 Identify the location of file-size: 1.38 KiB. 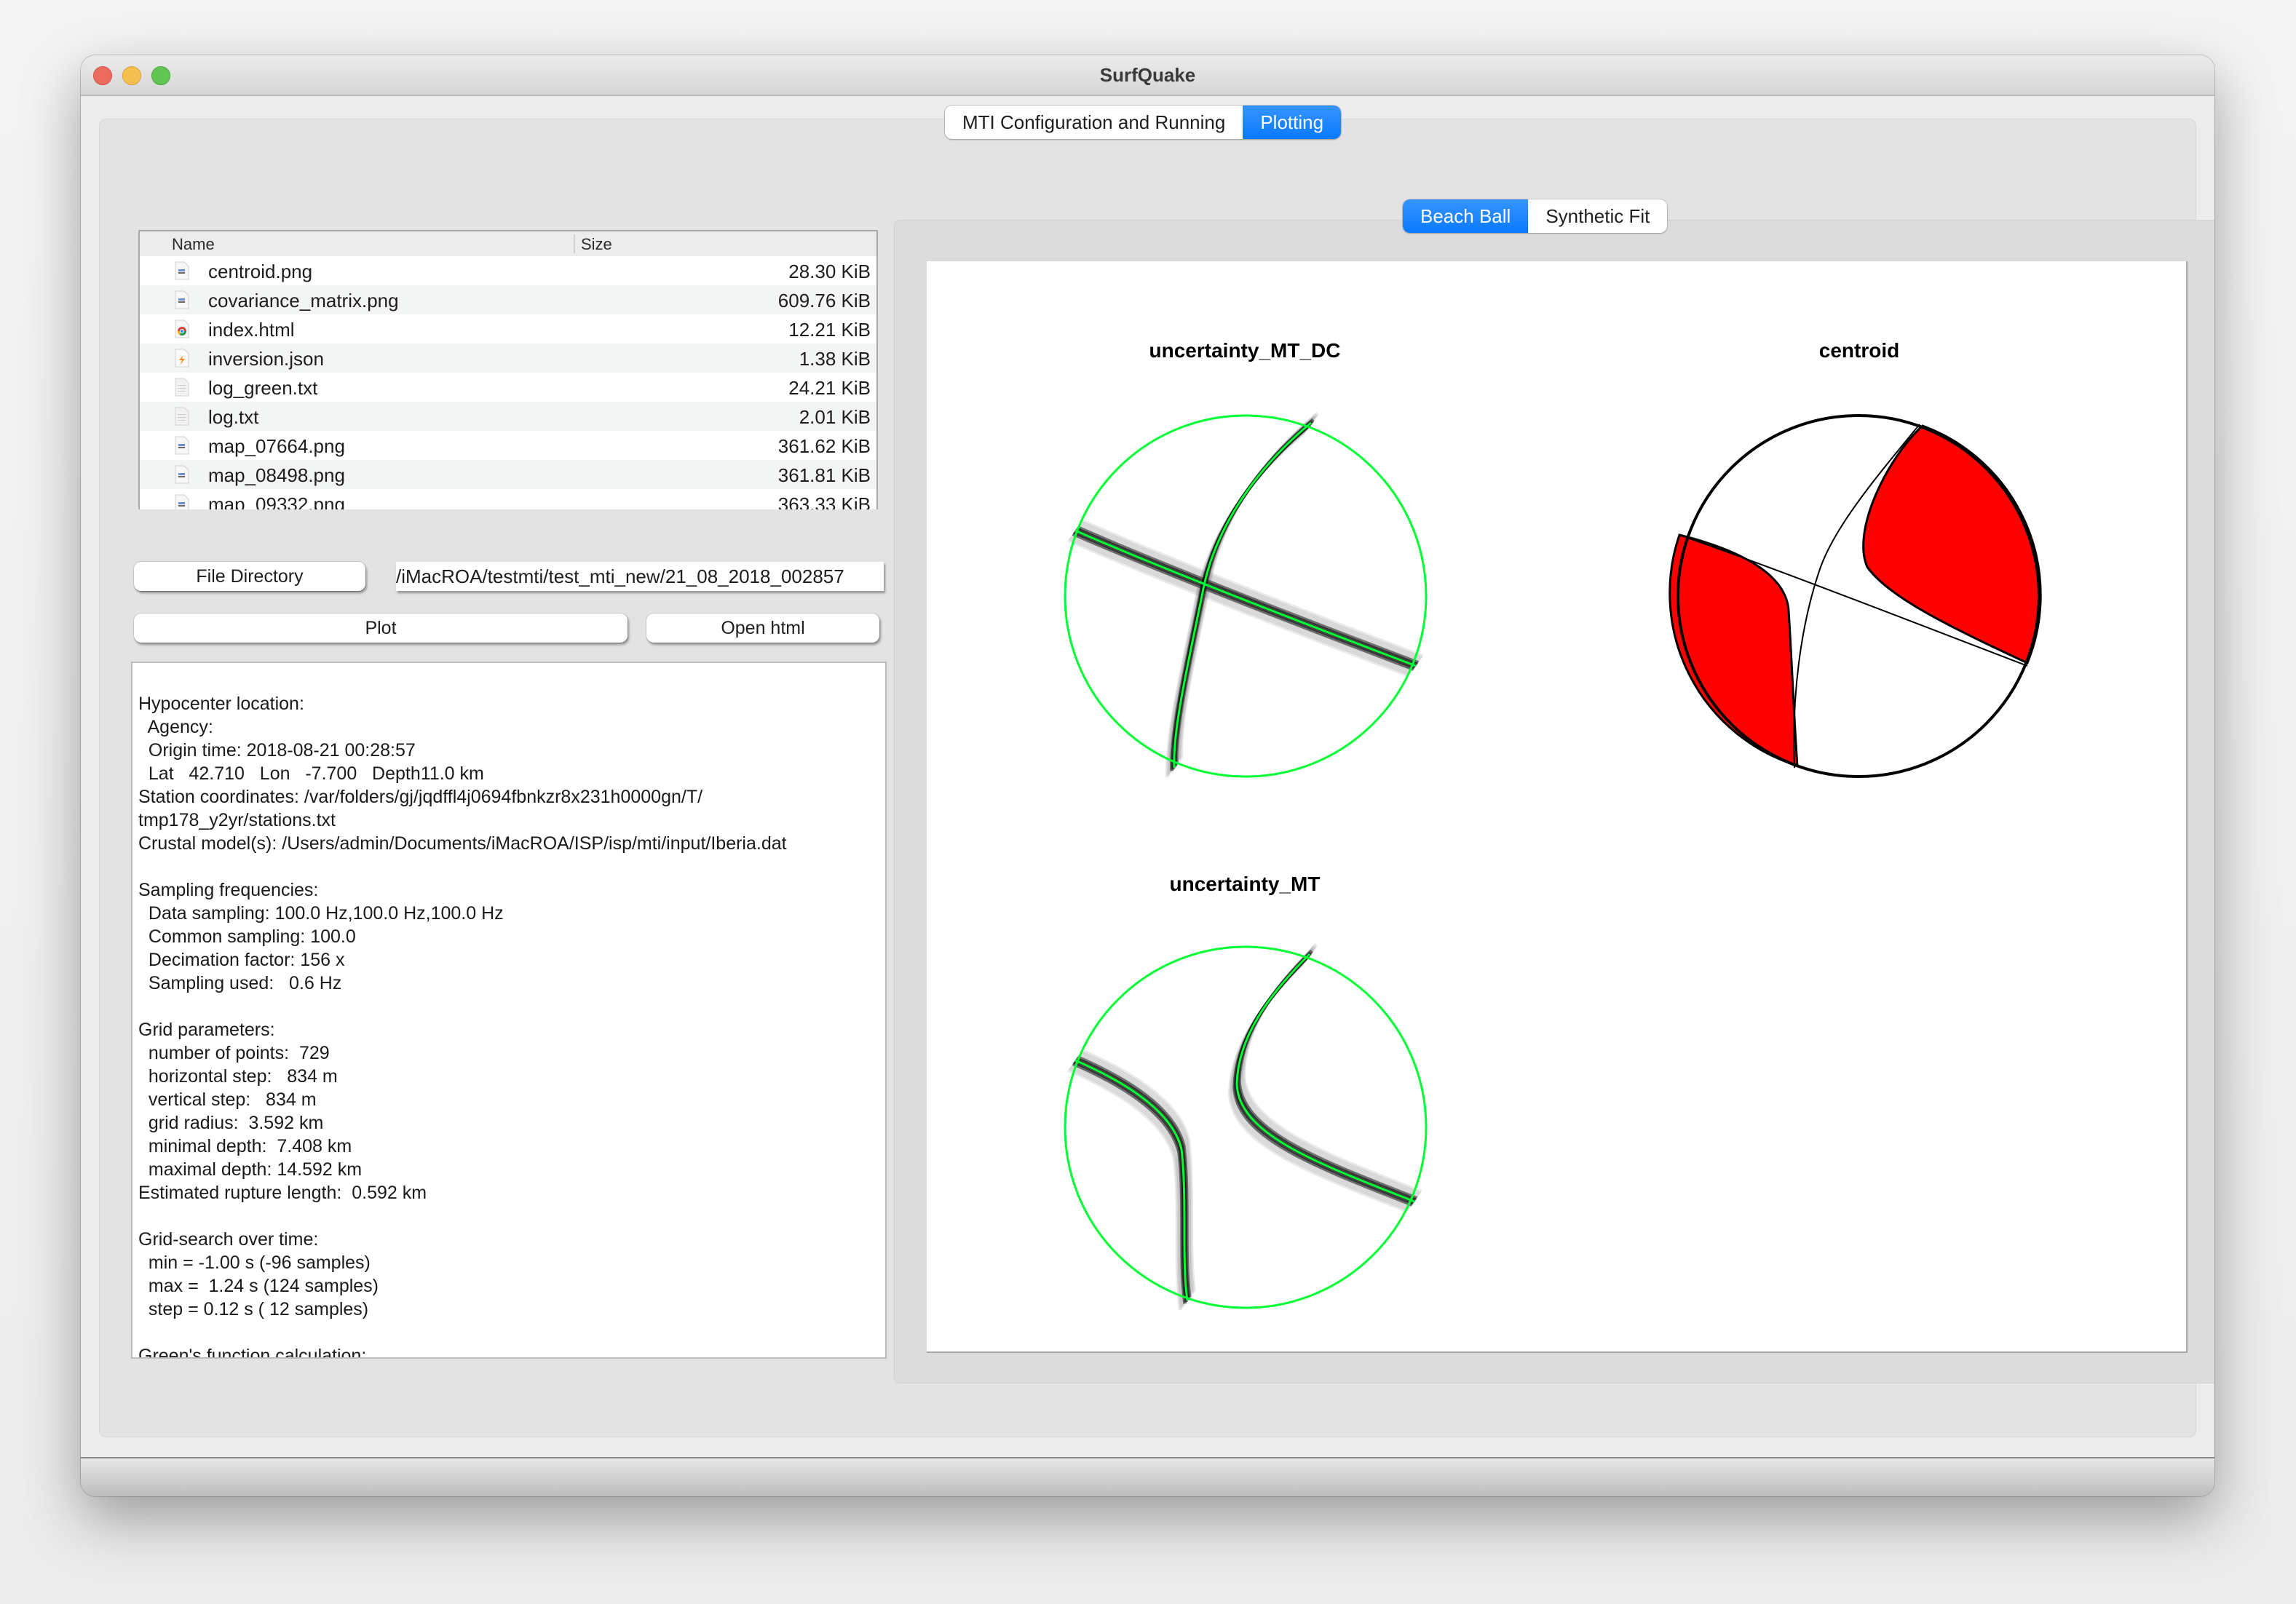
(835, 359).